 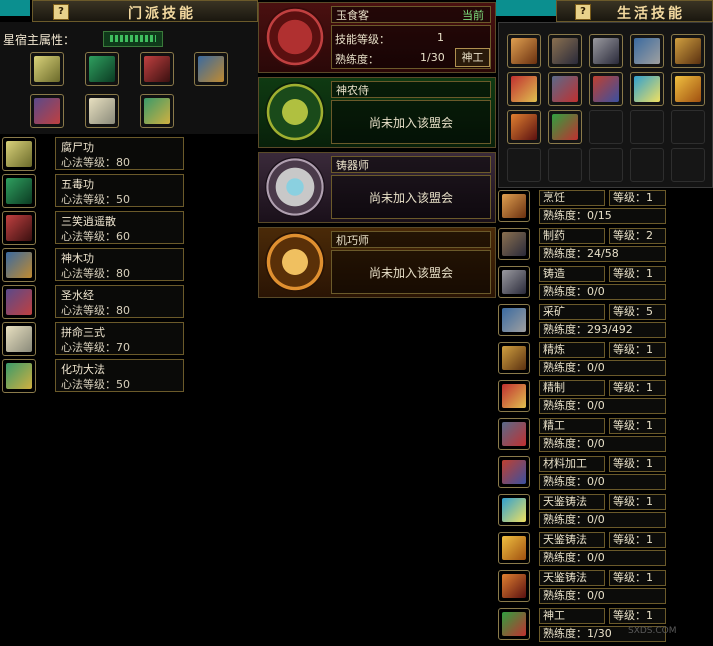 What do you see at coordinates (526, 8) in the screenshot?
I see `top-mid-teal` at bounding box center [526, 8].